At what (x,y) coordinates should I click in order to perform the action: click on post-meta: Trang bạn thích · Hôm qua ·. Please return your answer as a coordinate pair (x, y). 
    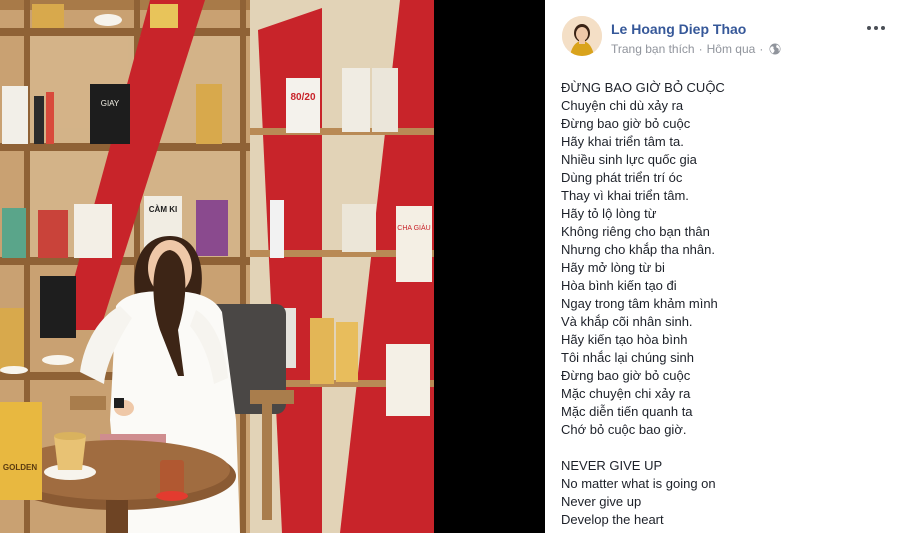
    Looking at the image, I should click on (696, 49).